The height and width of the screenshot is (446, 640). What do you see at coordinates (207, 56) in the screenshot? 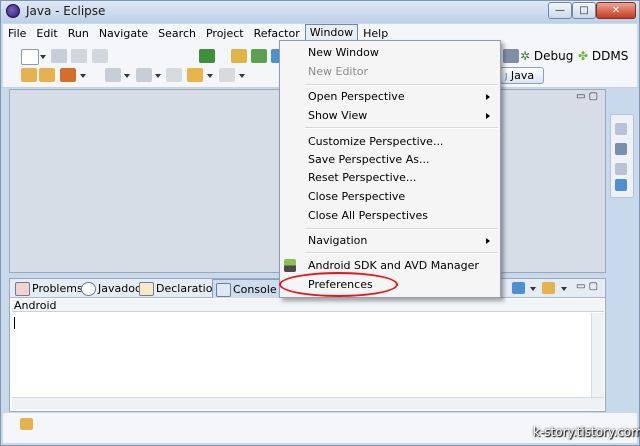
I see `android-sdk-icon` at bounding box center [207, 56].